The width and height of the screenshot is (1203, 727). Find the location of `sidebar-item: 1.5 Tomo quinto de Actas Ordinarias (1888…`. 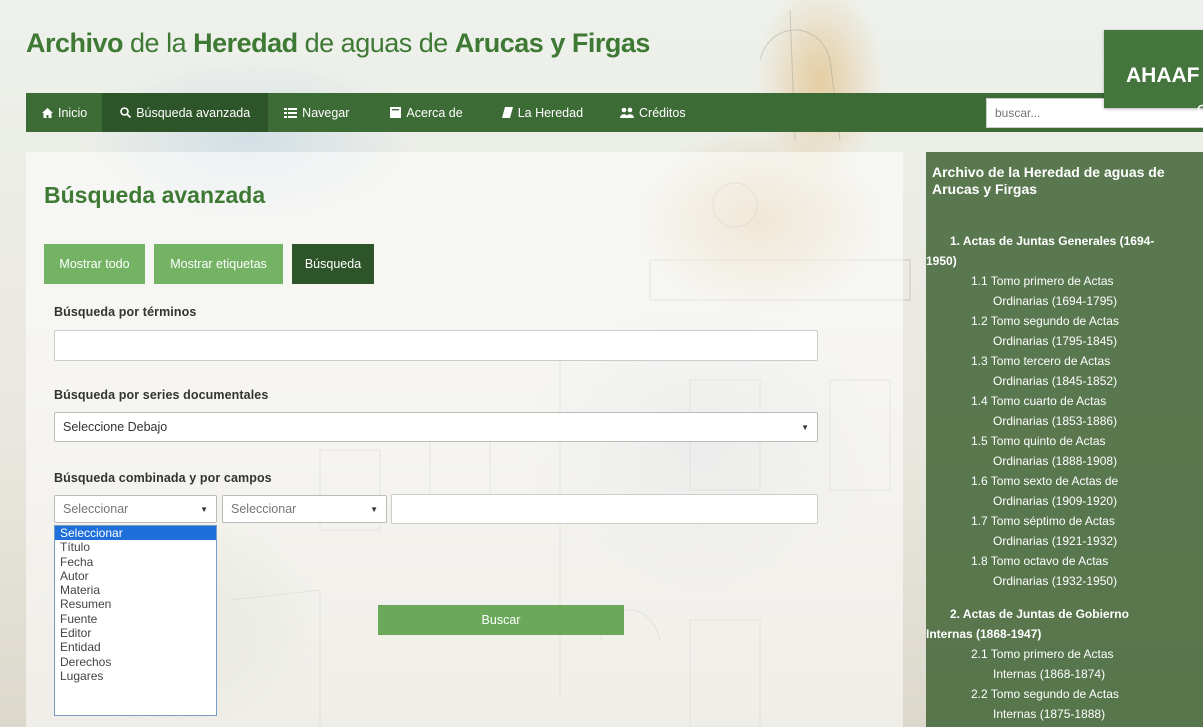

sidebar-item: 1.5 Tomo quinto de Actas Ordinarias (1888… is located at coordinates (1081, 451).